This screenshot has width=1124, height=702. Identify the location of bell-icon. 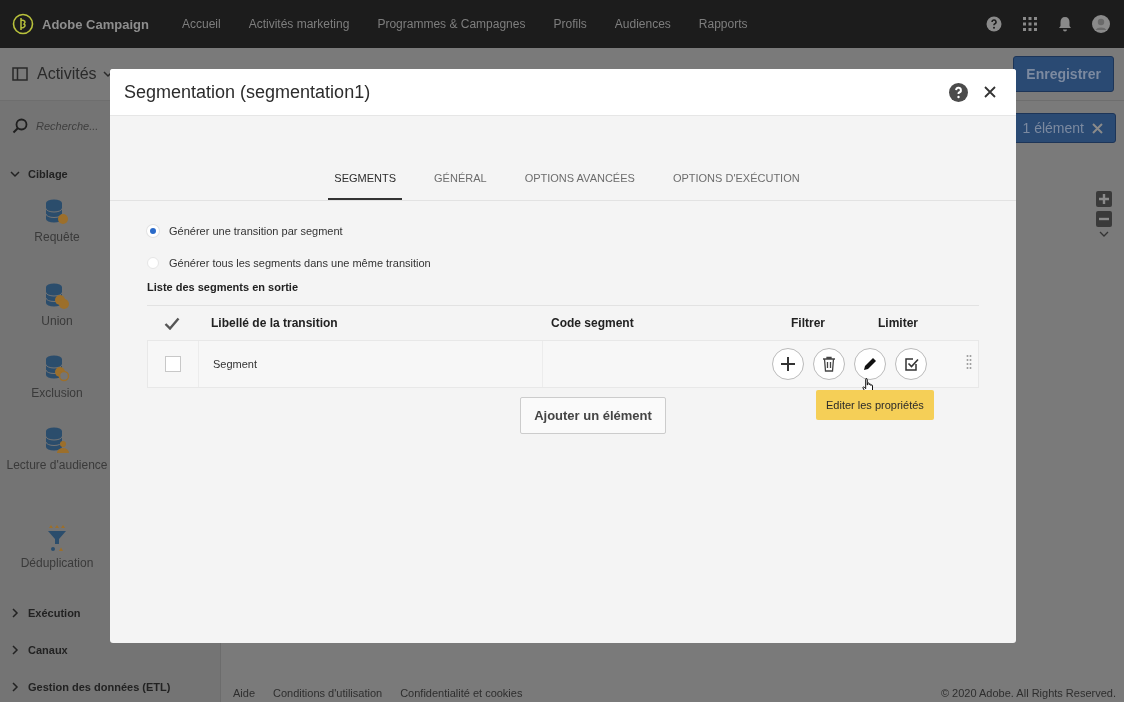
(1065, 24).